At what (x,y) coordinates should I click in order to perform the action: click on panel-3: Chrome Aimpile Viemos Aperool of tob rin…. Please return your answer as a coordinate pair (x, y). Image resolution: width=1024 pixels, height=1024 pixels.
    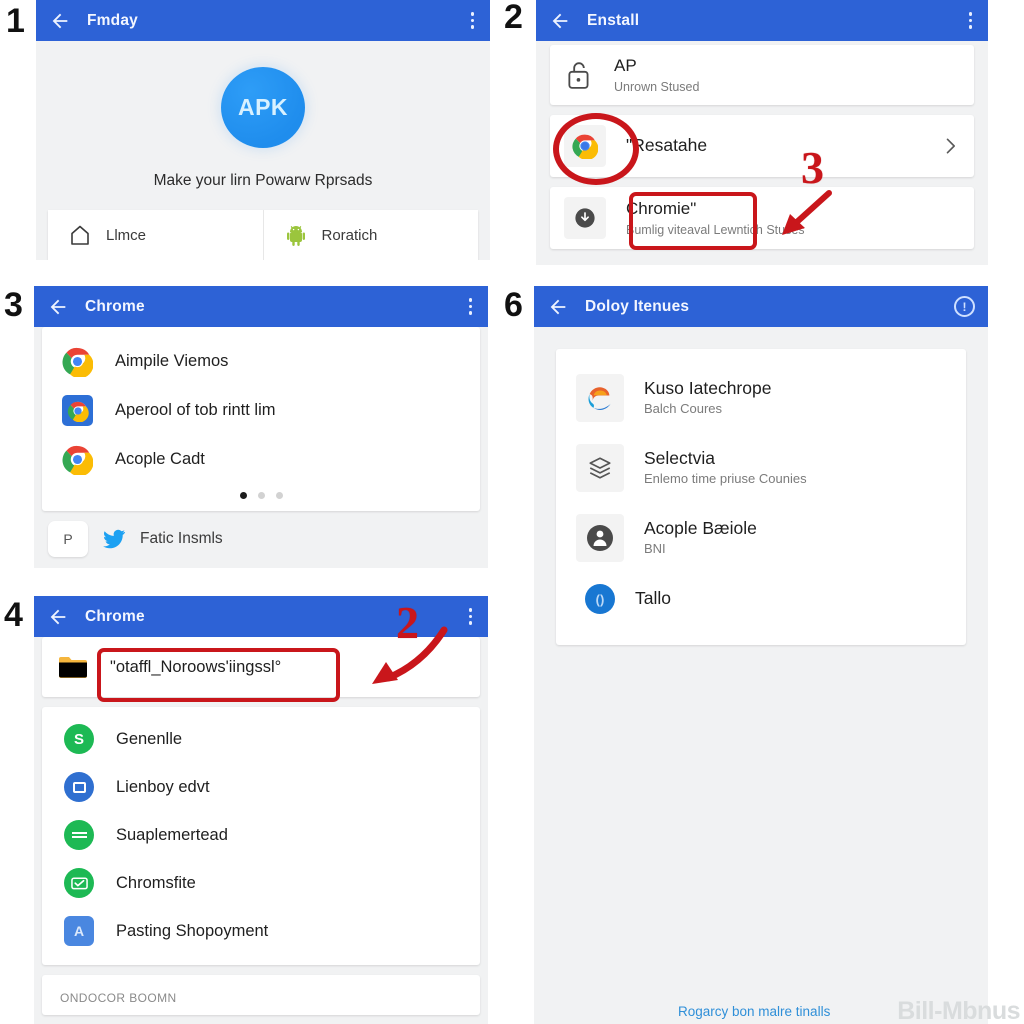
    Looking at the image, I should click on (261, 427).